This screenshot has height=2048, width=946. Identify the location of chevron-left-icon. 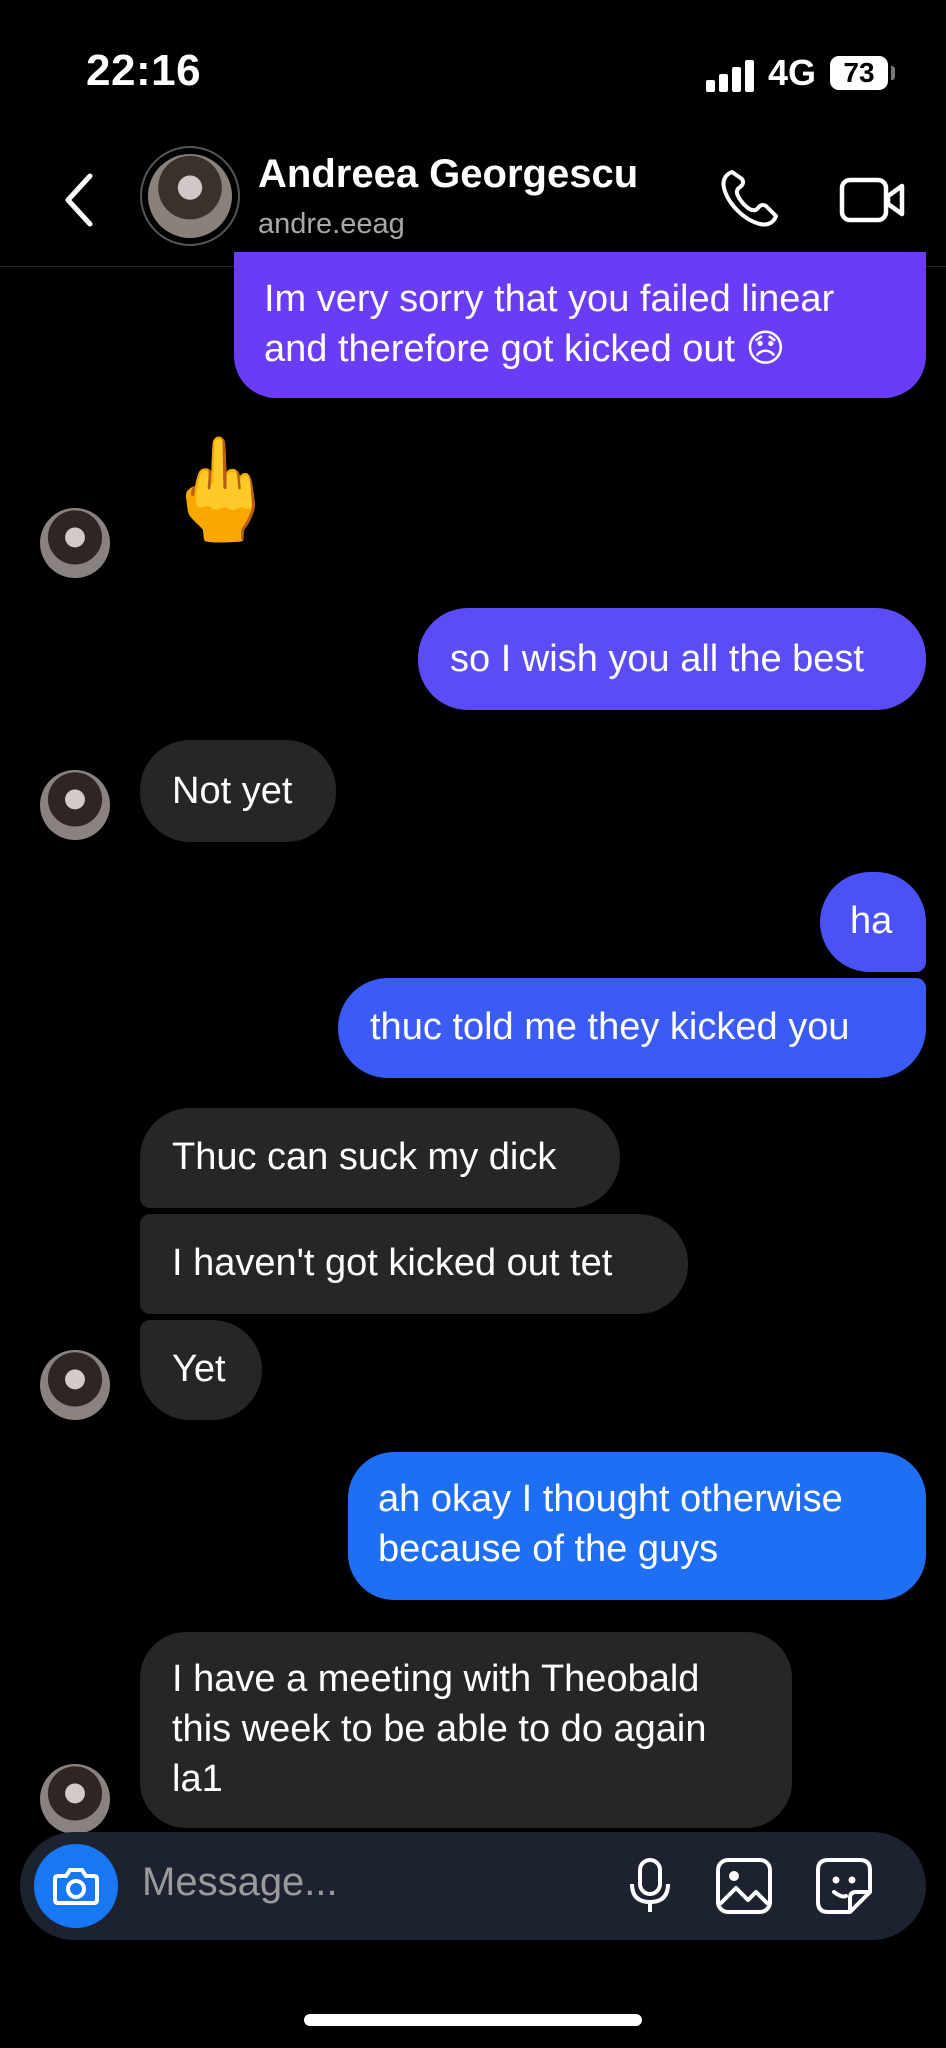
(80, 200).